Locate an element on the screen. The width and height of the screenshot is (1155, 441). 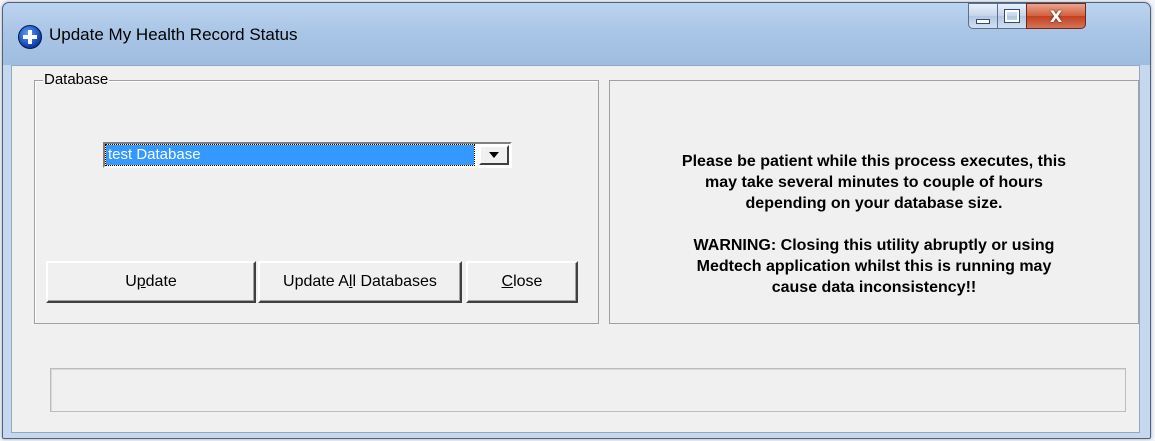
window-title: Update My Health Record Status is located at coordinates (173, 34).